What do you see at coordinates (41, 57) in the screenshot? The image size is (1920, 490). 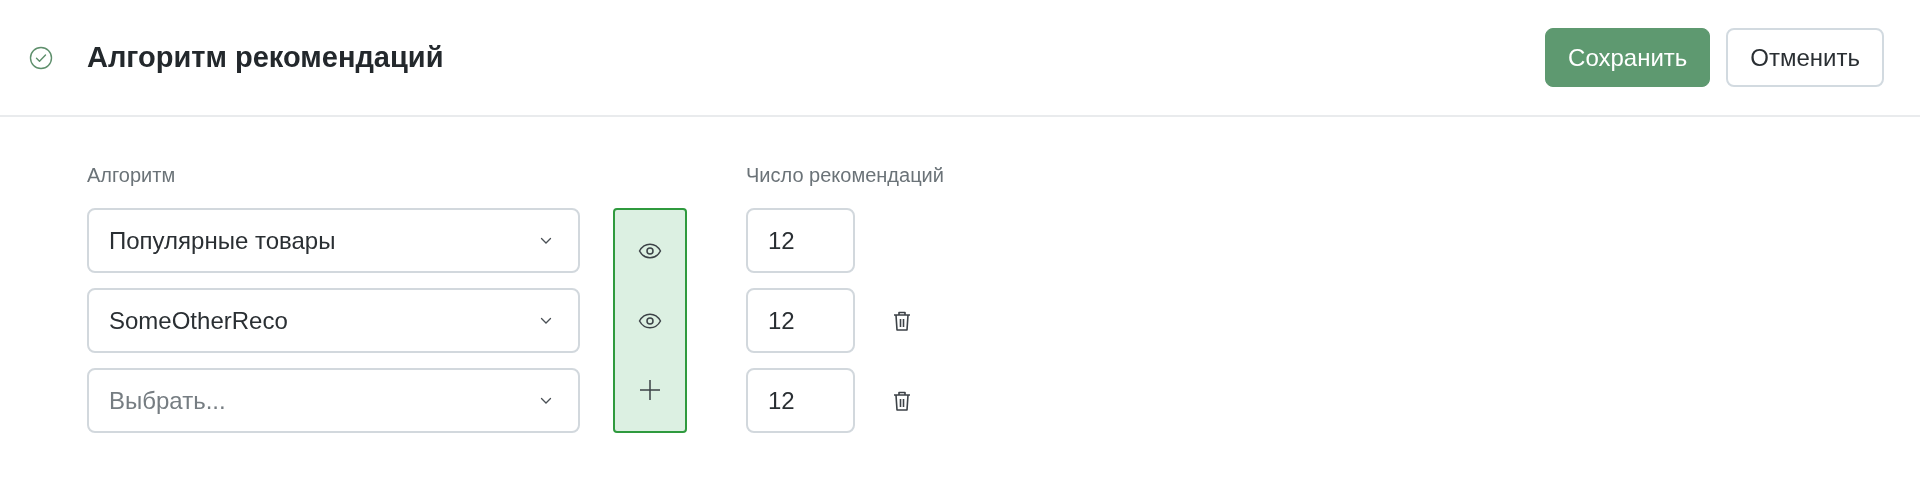 I see `check-circle-icon` at bounding box center [41, 57].